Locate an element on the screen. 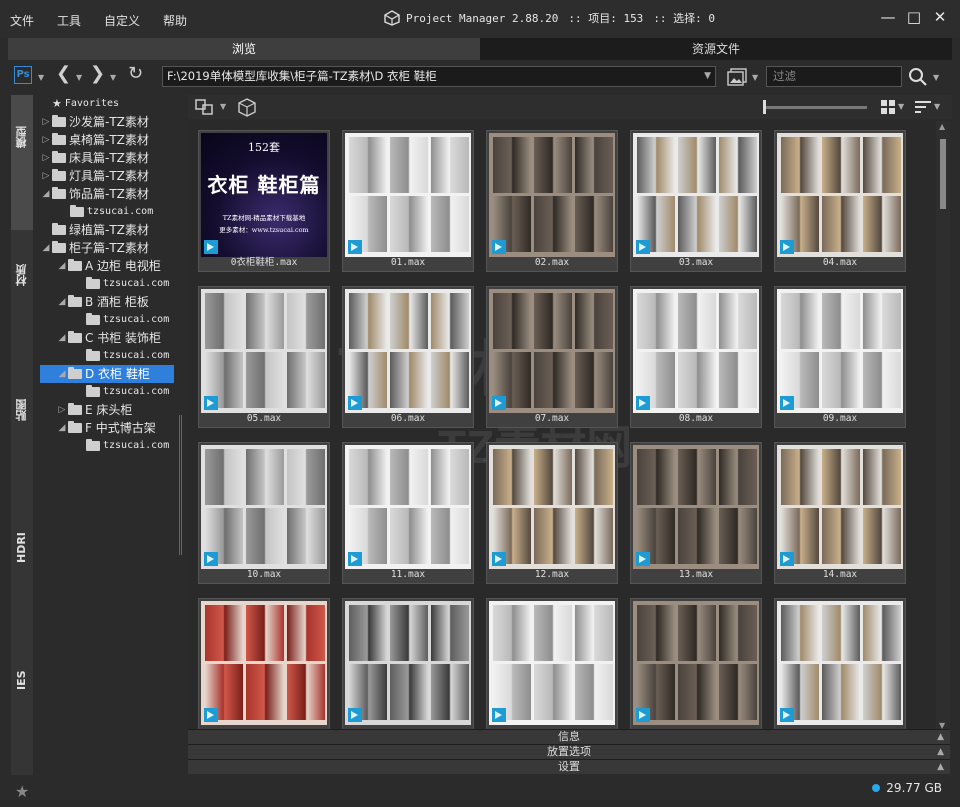 This screenshot has width=960, height=807. tree-item-b-sub: tzsucai.com is located at coordinates (127, 320).